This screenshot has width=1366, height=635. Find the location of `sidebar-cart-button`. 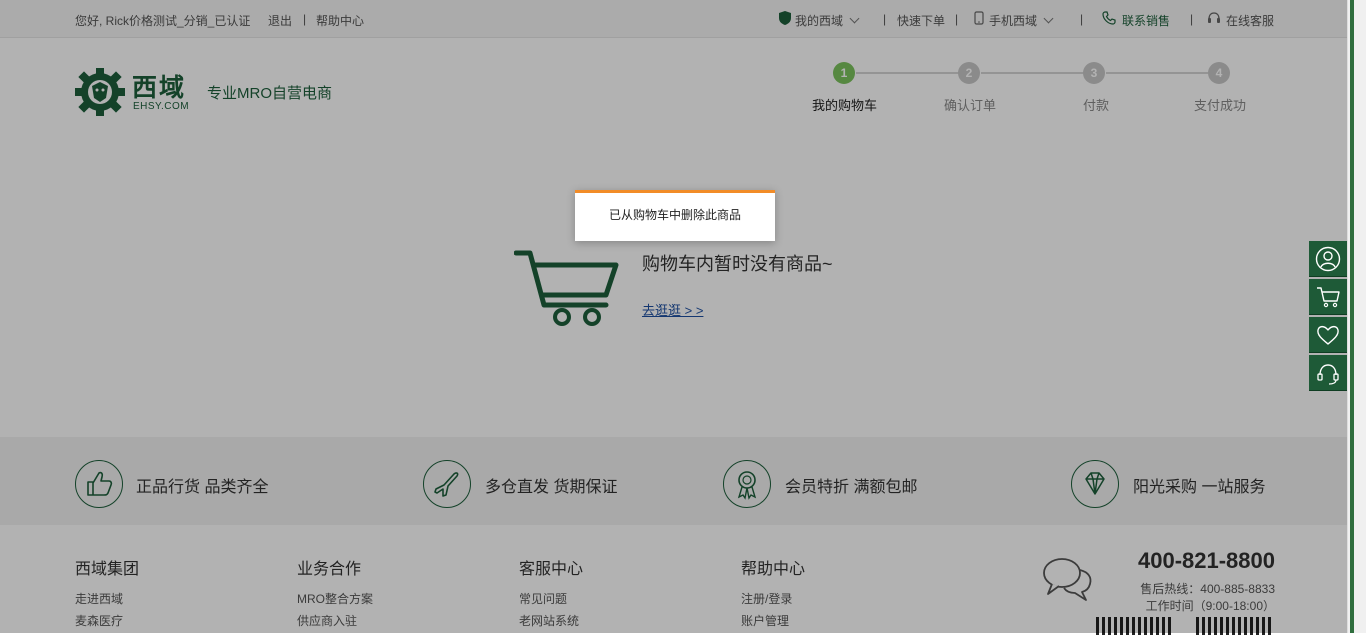

sidebar-cart-button is located at coordinates (1328, 297).